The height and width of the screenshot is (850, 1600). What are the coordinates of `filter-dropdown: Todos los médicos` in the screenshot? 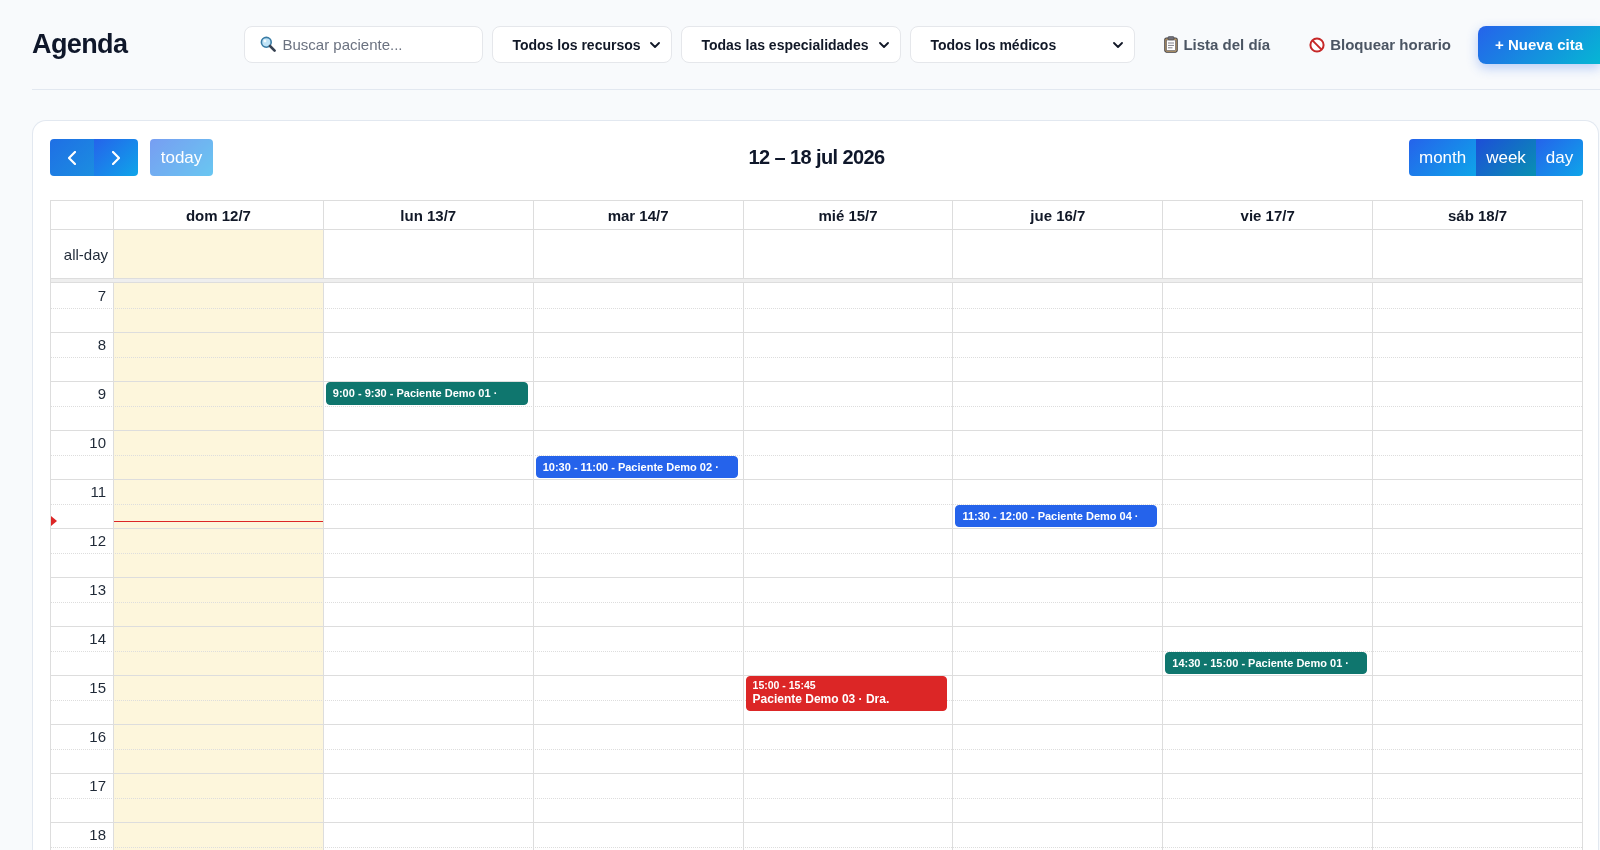 It's located at (1023, 44).